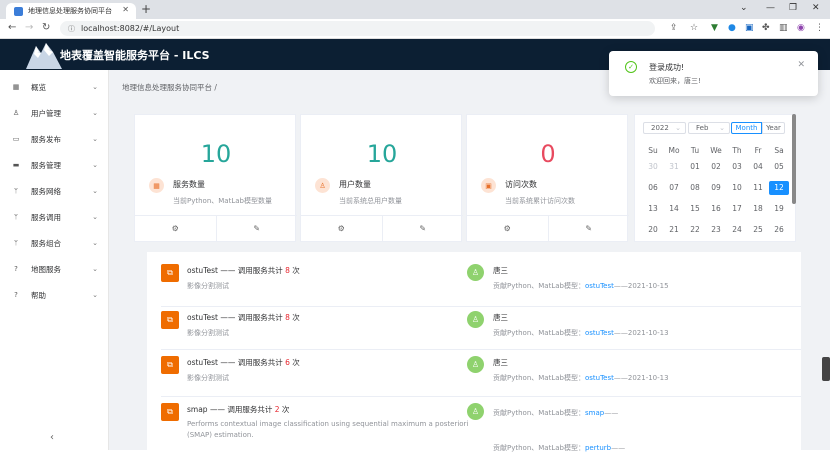 The image size is (830, 453). What do you see at coordinates (758, 167) in the screenshot?
I see `calendar-day: 04` at bounding box center [758, 167].